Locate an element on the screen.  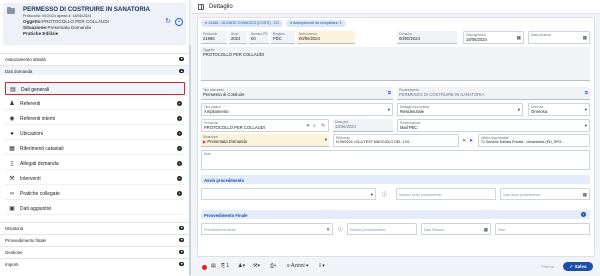
sidebar-item-label: Referenti is located at coordinates (30, 104).